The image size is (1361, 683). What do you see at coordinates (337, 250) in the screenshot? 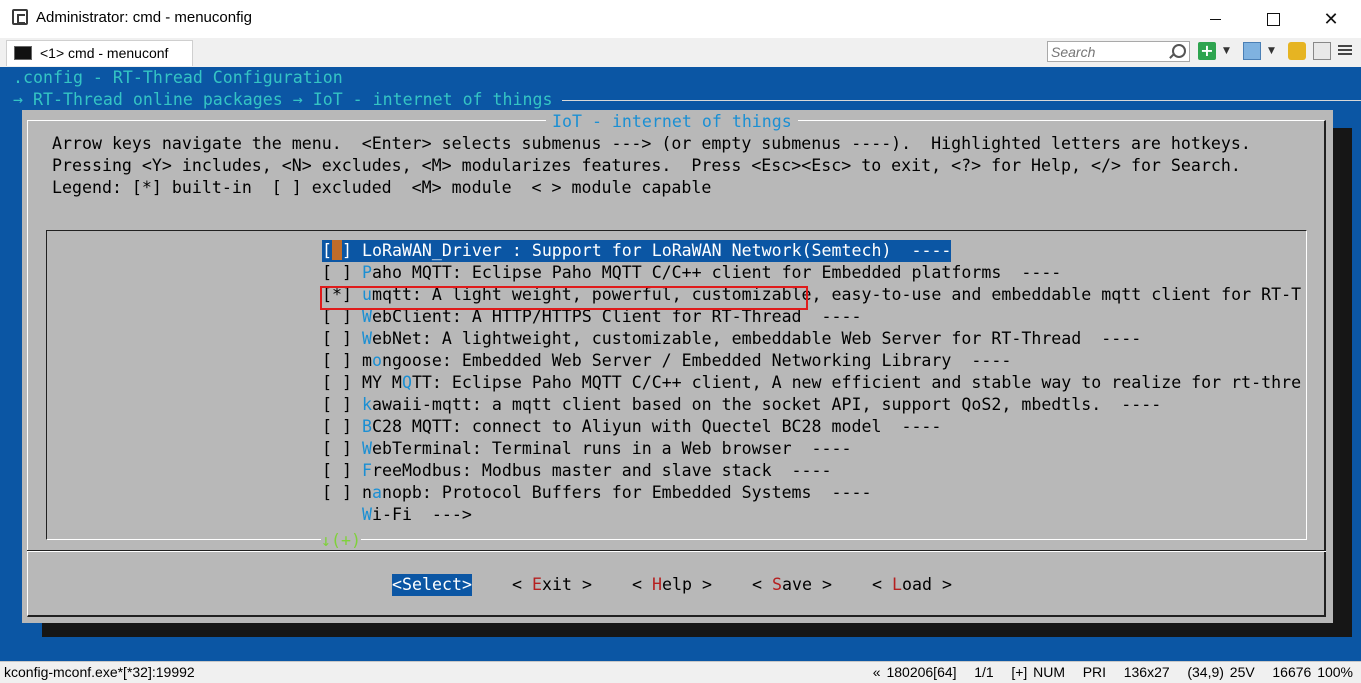
I see `cursor-block` at bounding box center [337, 250].